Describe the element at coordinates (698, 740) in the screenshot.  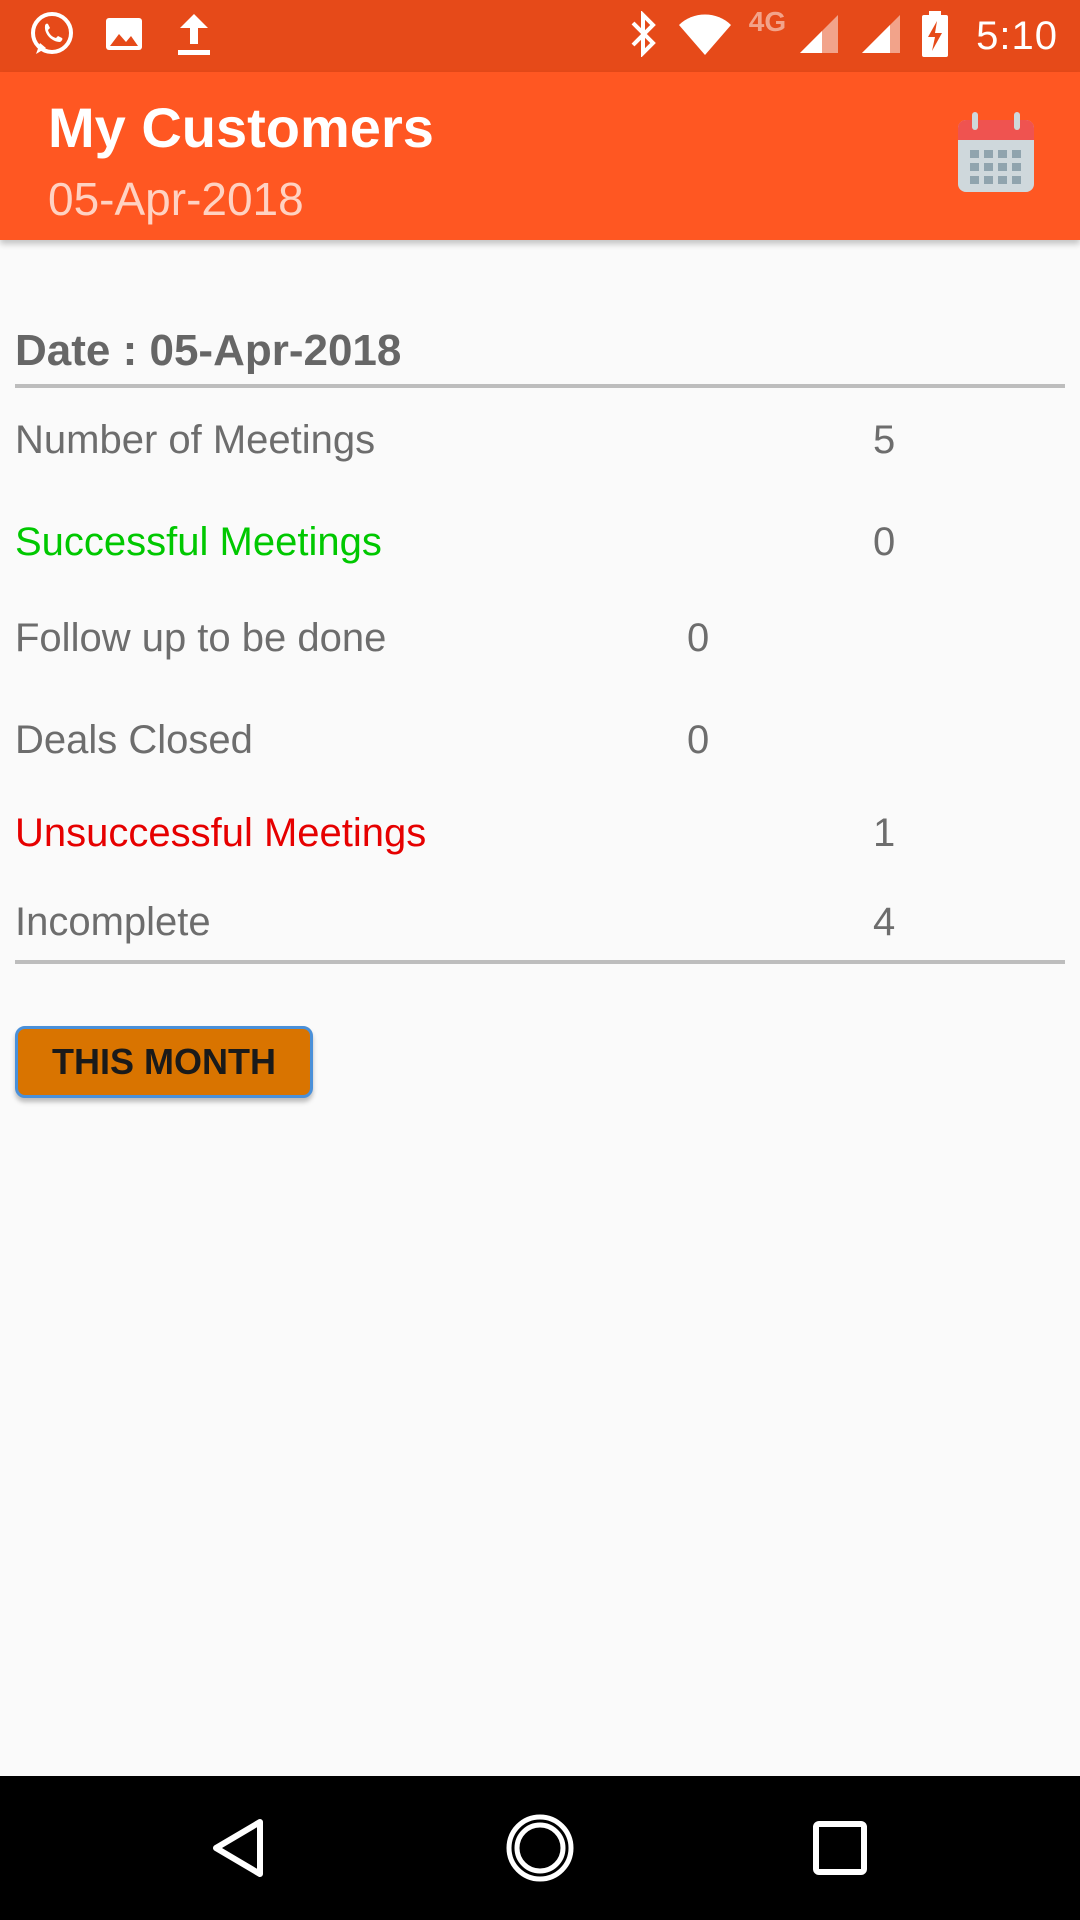
I see `deals-closed-value: 0` at that location.